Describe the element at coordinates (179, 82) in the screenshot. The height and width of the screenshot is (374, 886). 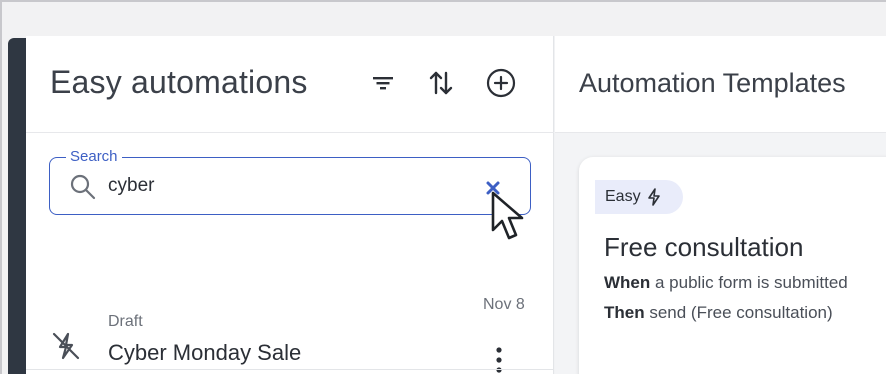
I see `page-title: Easy automations` at that location.